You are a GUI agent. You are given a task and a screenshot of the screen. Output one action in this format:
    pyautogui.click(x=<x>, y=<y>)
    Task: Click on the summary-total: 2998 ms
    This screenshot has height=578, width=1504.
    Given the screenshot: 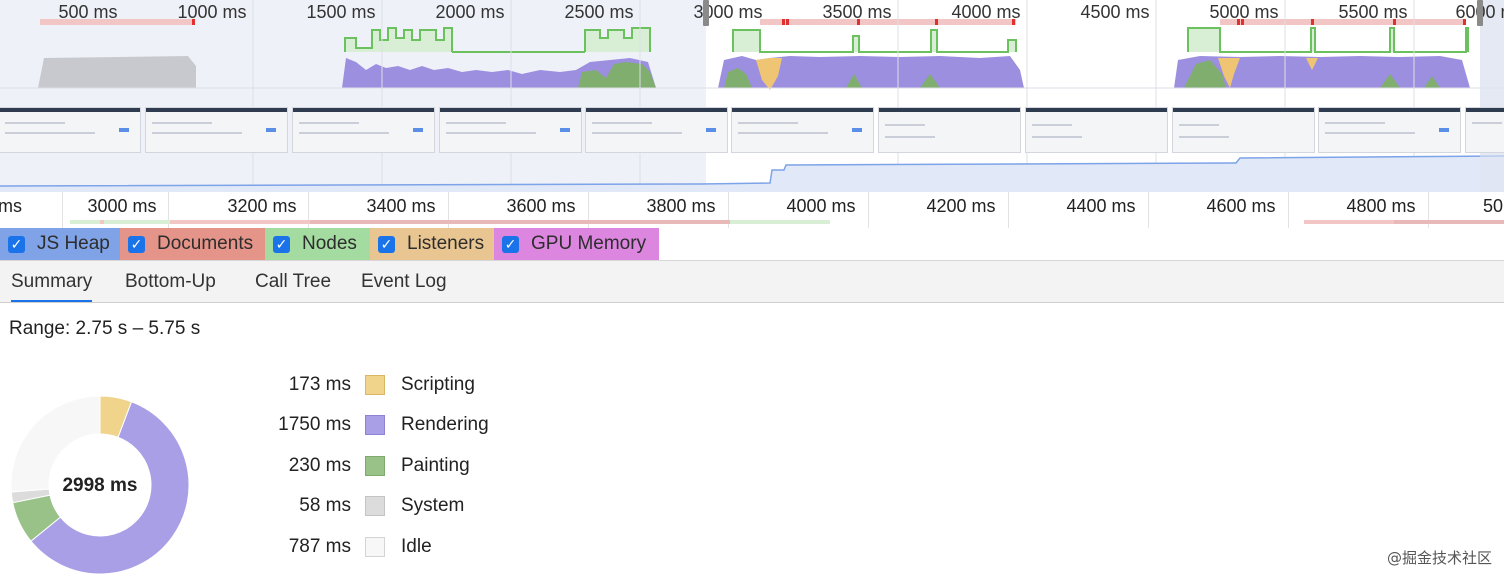 What is the action you would take?
    pyautogui.click(x=100, y=485)
    